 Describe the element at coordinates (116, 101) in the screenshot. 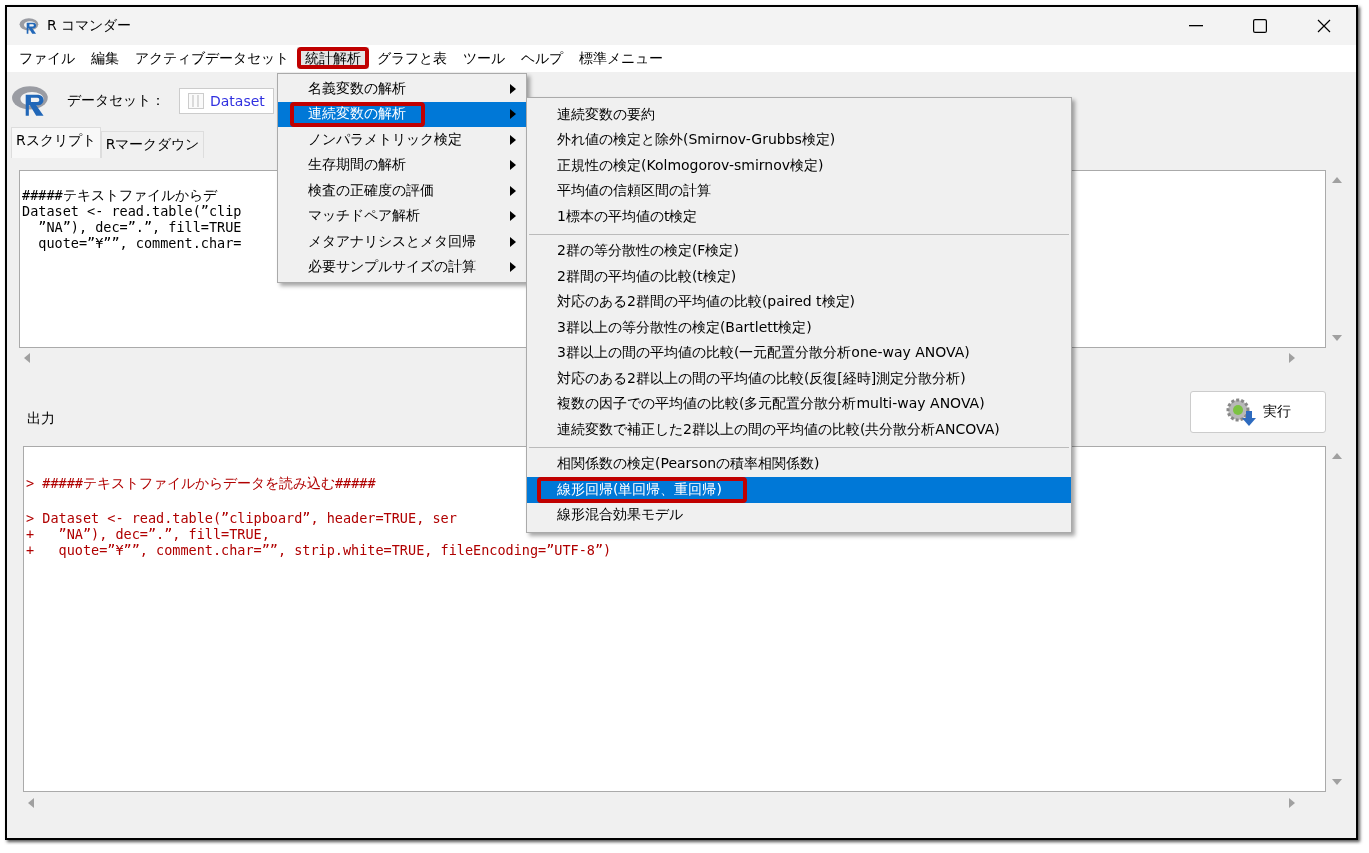

I see `dataset-label: データセット：` at that location.